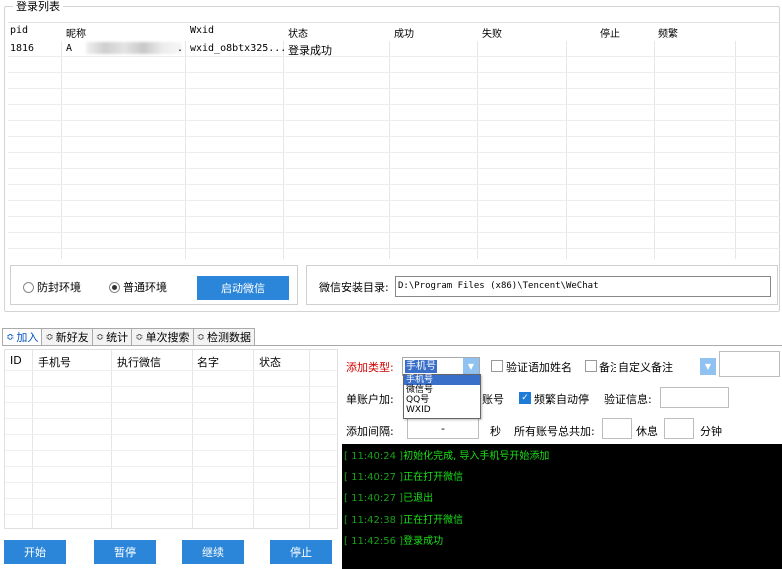 This screenshot has width=782, height=569. What do you see at coordinates (27, 337) in the screenshot?
I see `tab-add-label: 加入` at bounding box center [27, 337].